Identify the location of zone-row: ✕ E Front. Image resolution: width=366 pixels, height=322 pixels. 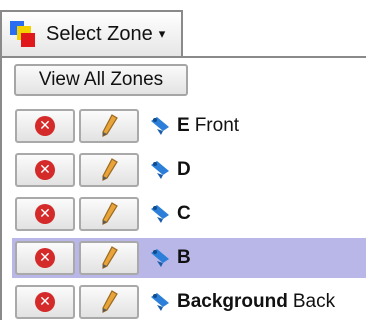
(189, 126).